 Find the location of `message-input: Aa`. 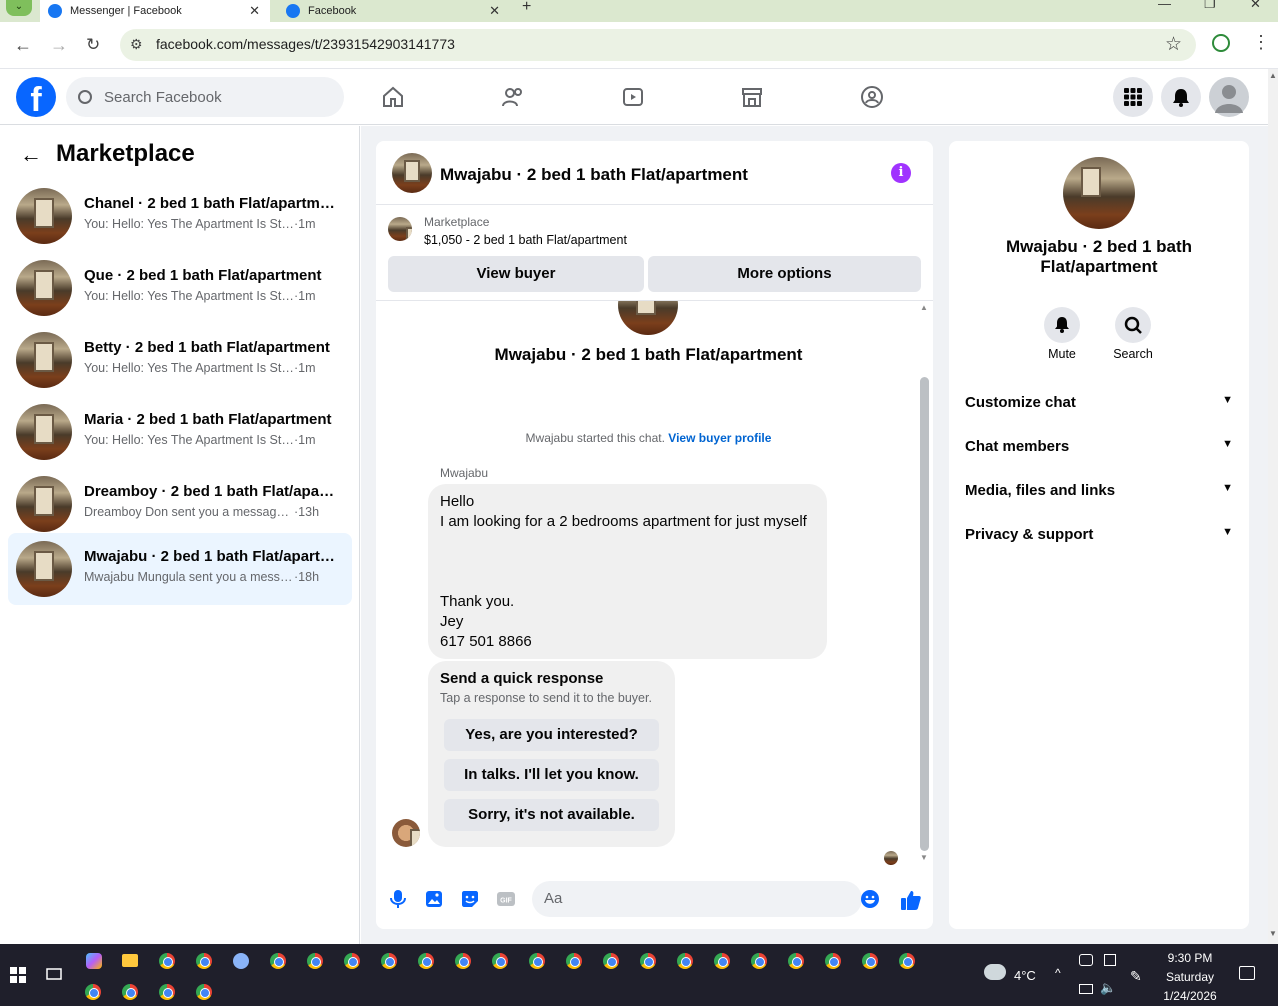

message-input: Aa is located at coordinates (697, 899).